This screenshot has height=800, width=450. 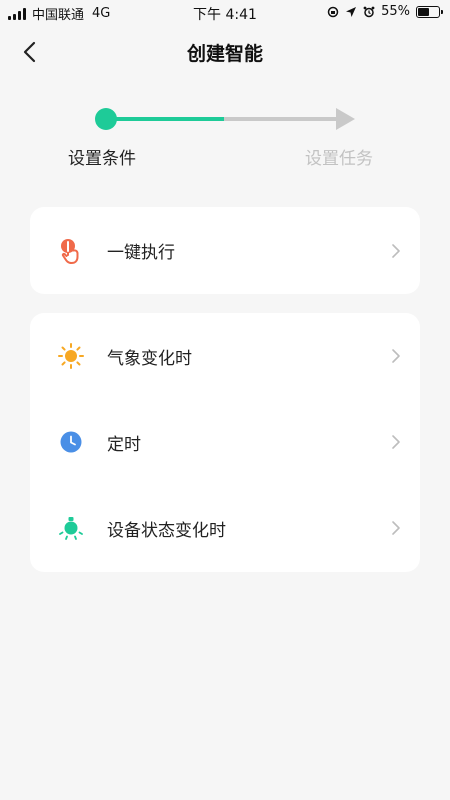 I want to click on sun-icon, so click(x=71, y=356).